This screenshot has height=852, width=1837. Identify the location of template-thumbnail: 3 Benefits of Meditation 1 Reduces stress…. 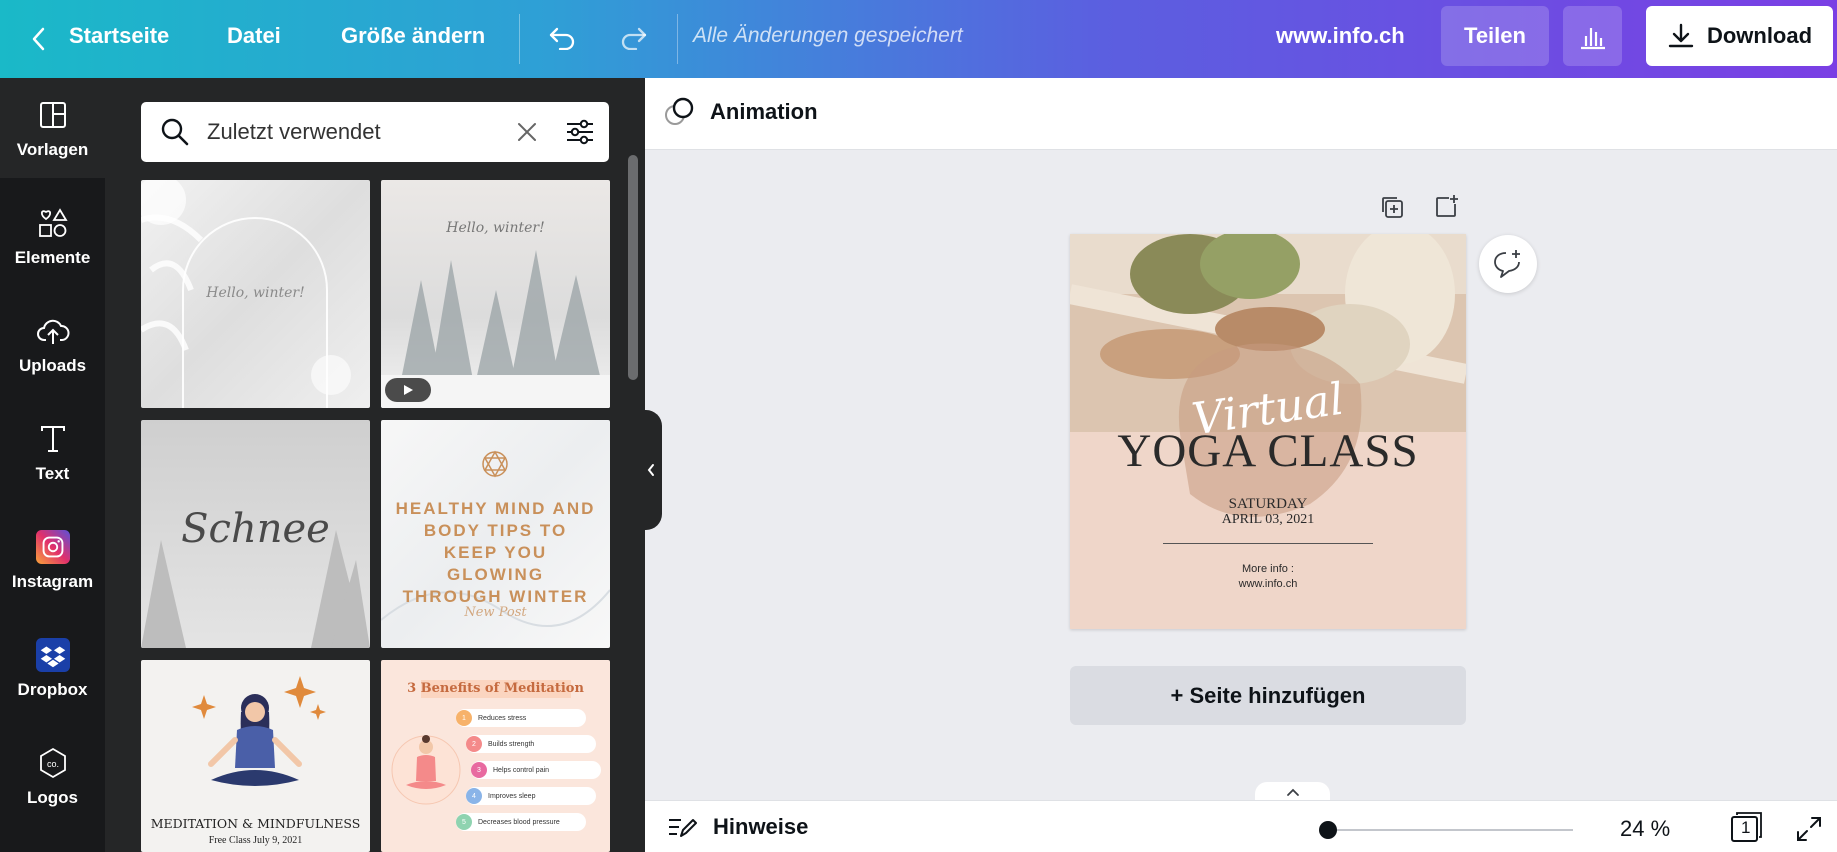
(495, 756).